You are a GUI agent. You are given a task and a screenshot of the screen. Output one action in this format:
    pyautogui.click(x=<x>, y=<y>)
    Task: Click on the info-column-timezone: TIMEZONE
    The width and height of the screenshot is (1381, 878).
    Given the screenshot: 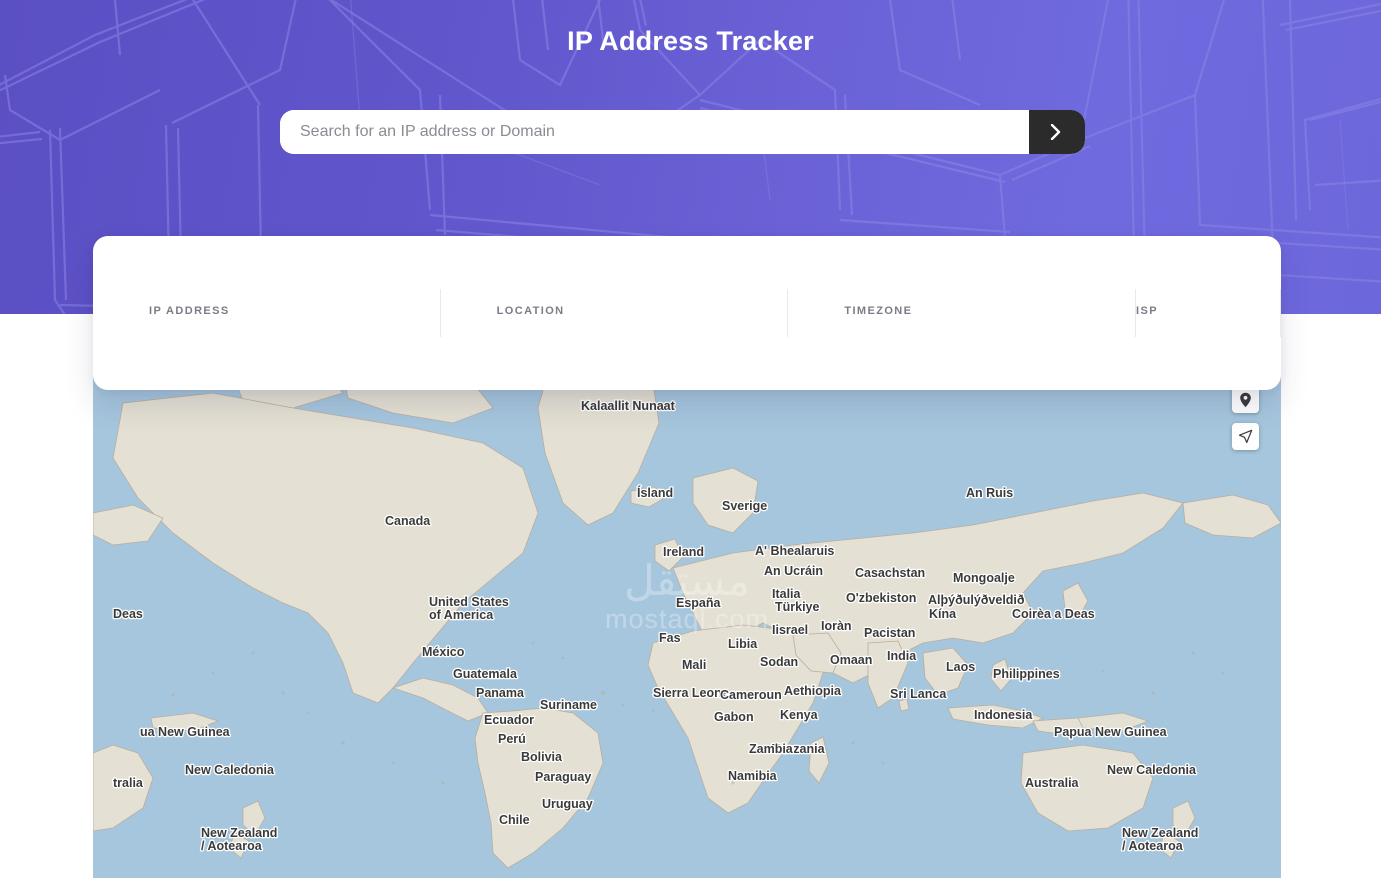 What is the action you would take?
    pyautogui.click(x=961, y=313)
    